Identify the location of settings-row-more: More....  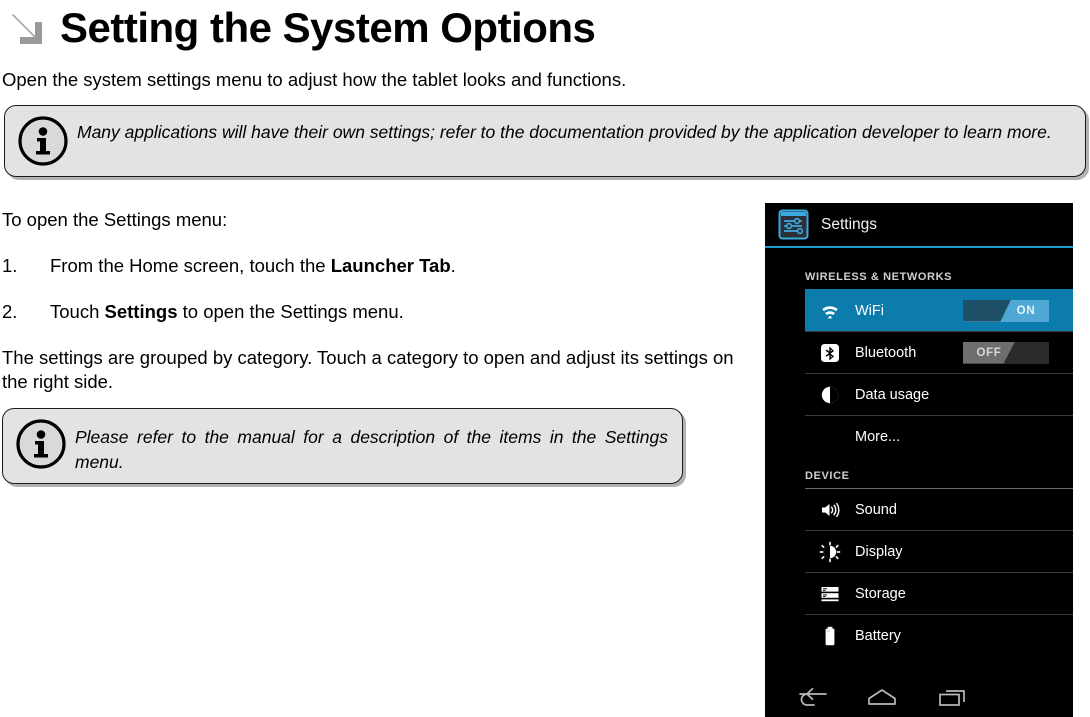
(939, 436).